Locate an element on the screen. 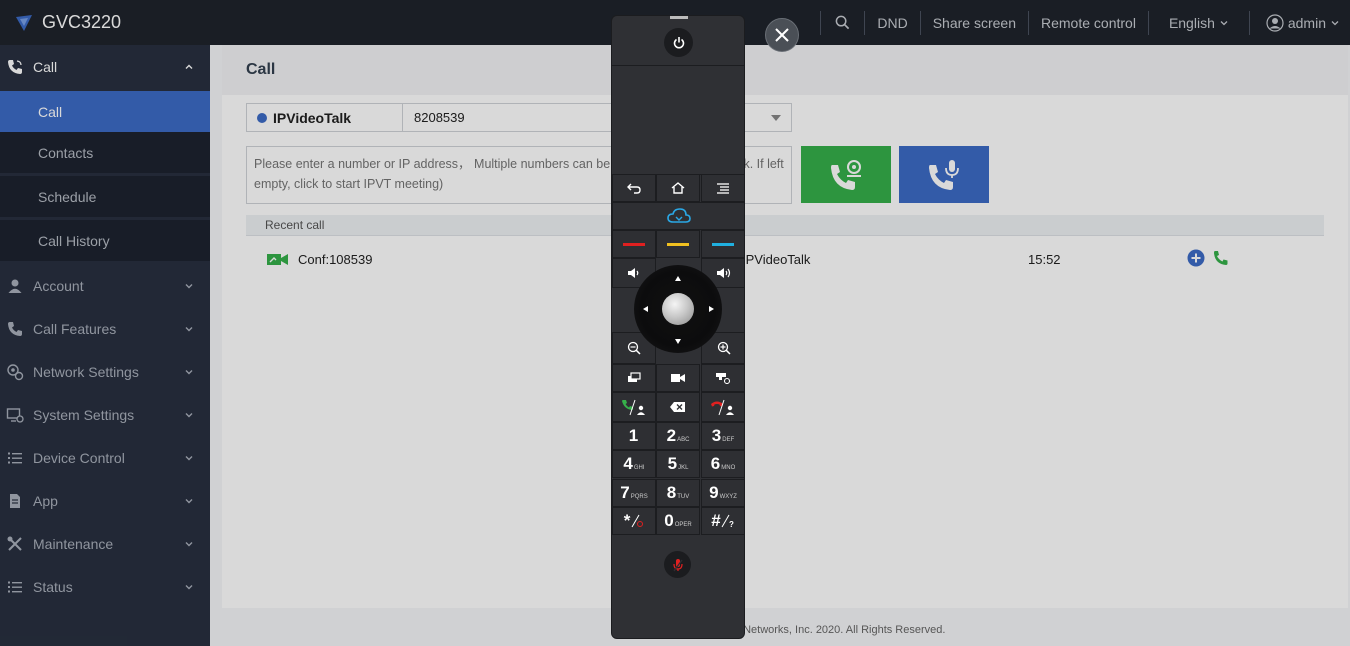 This screenshot has height=646, width=1350. end-call-button is located at coordinates (722, 407).